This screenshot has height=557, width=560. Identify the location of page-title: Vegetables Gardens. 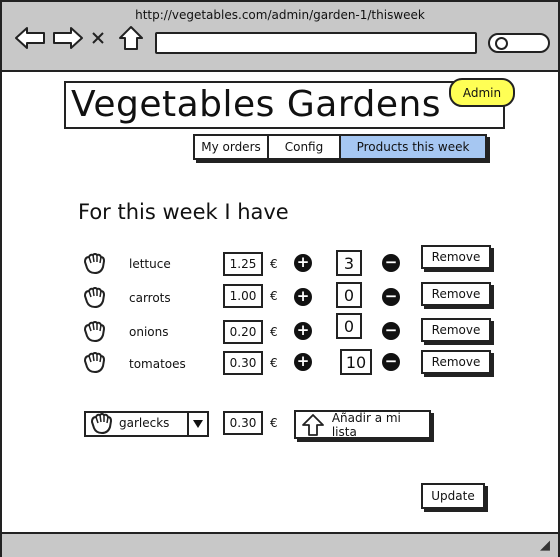
(256, 104).